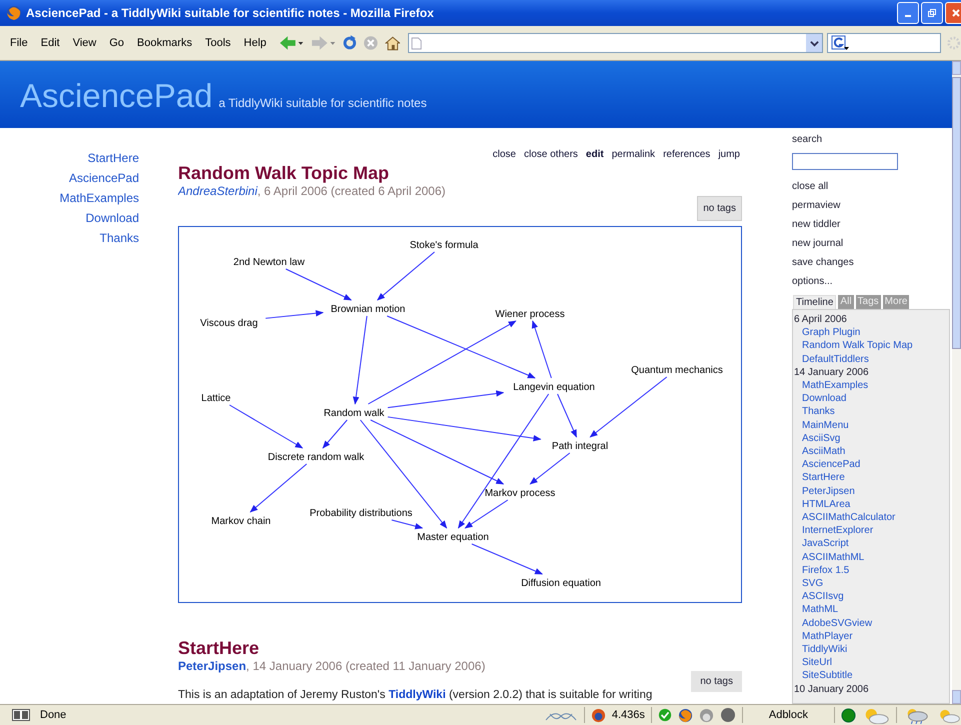  Describe the element at coordinates (822, 571) in the screenshot. I see `timeline-link: Firefox 1.5` at that location.